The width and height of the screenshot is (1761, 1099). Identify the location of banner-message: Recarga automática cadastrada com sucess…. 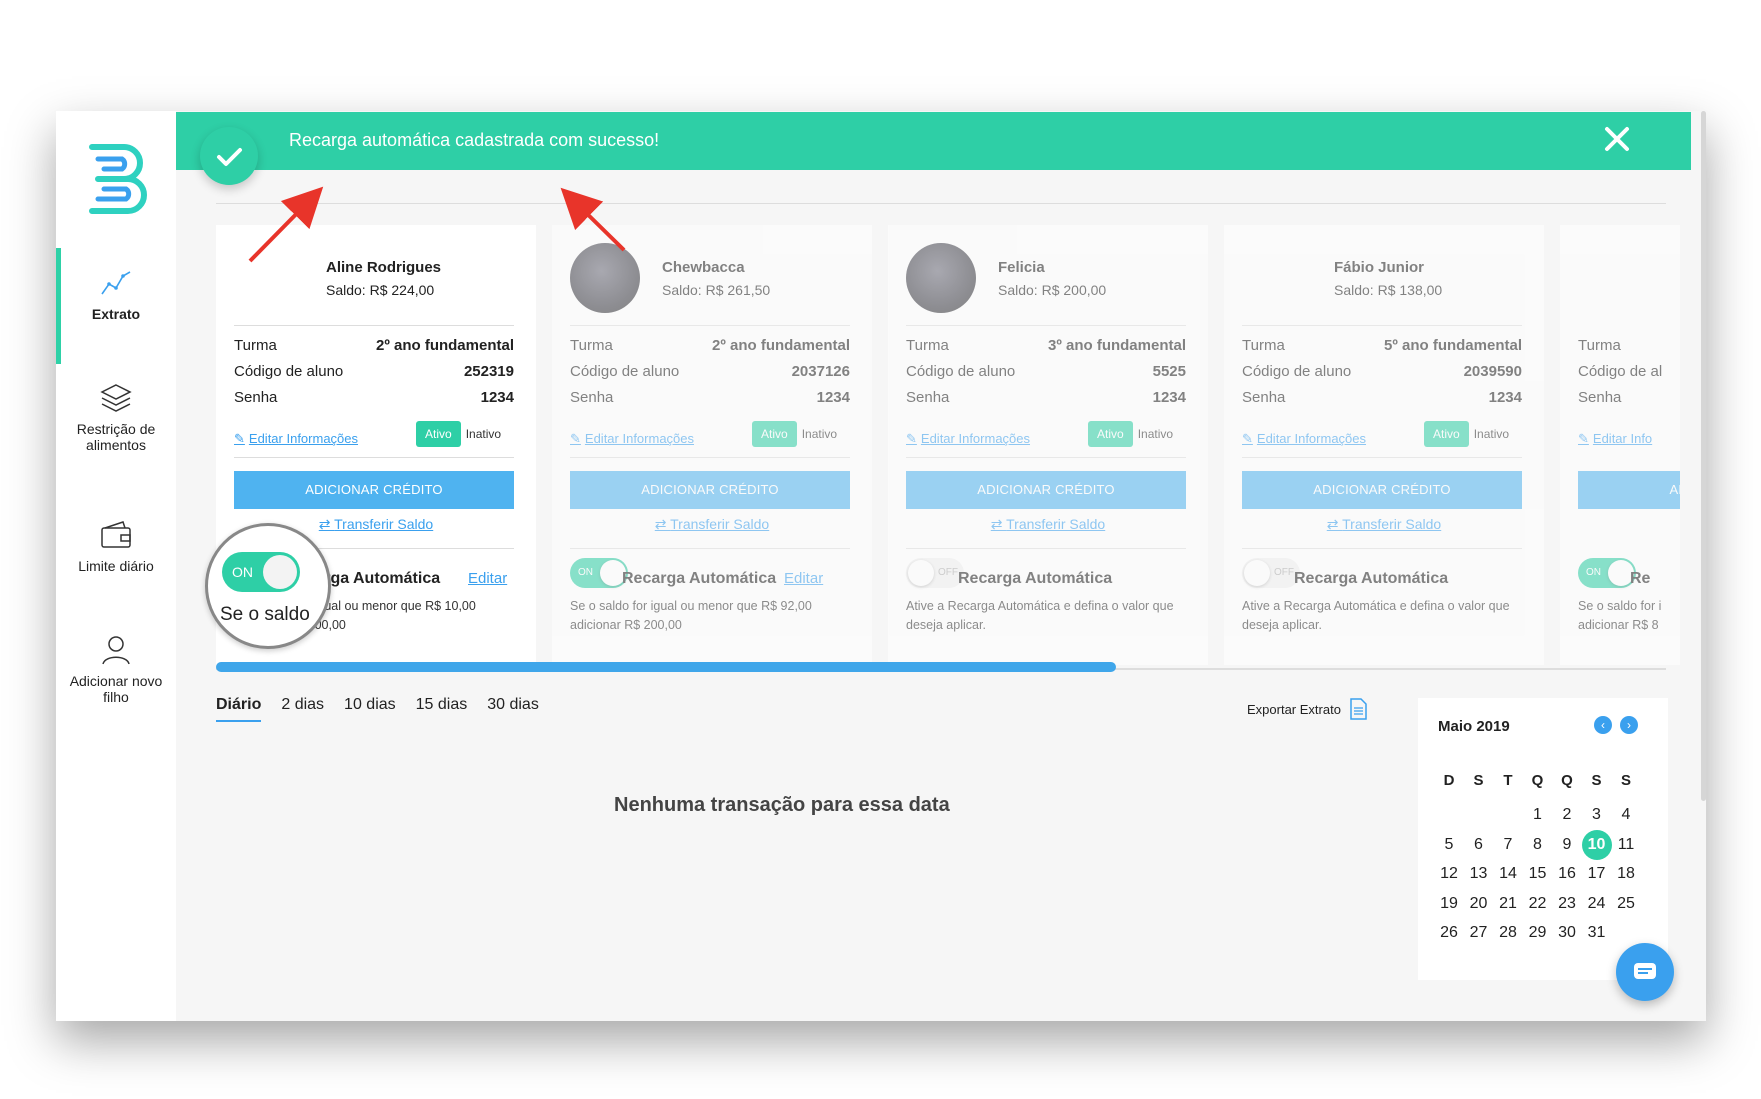
(474, 140).